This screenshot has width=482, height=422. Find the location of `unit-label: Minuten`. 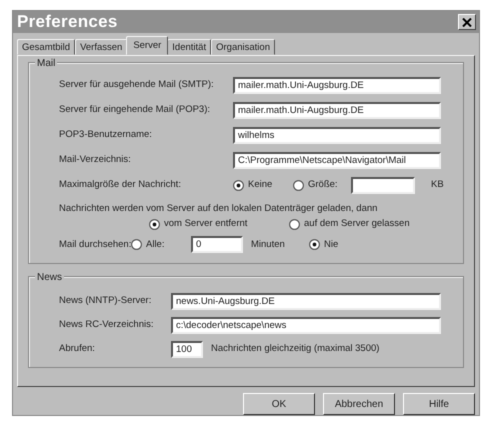

unit-label: Minuten is located at coordinates (268, 245).